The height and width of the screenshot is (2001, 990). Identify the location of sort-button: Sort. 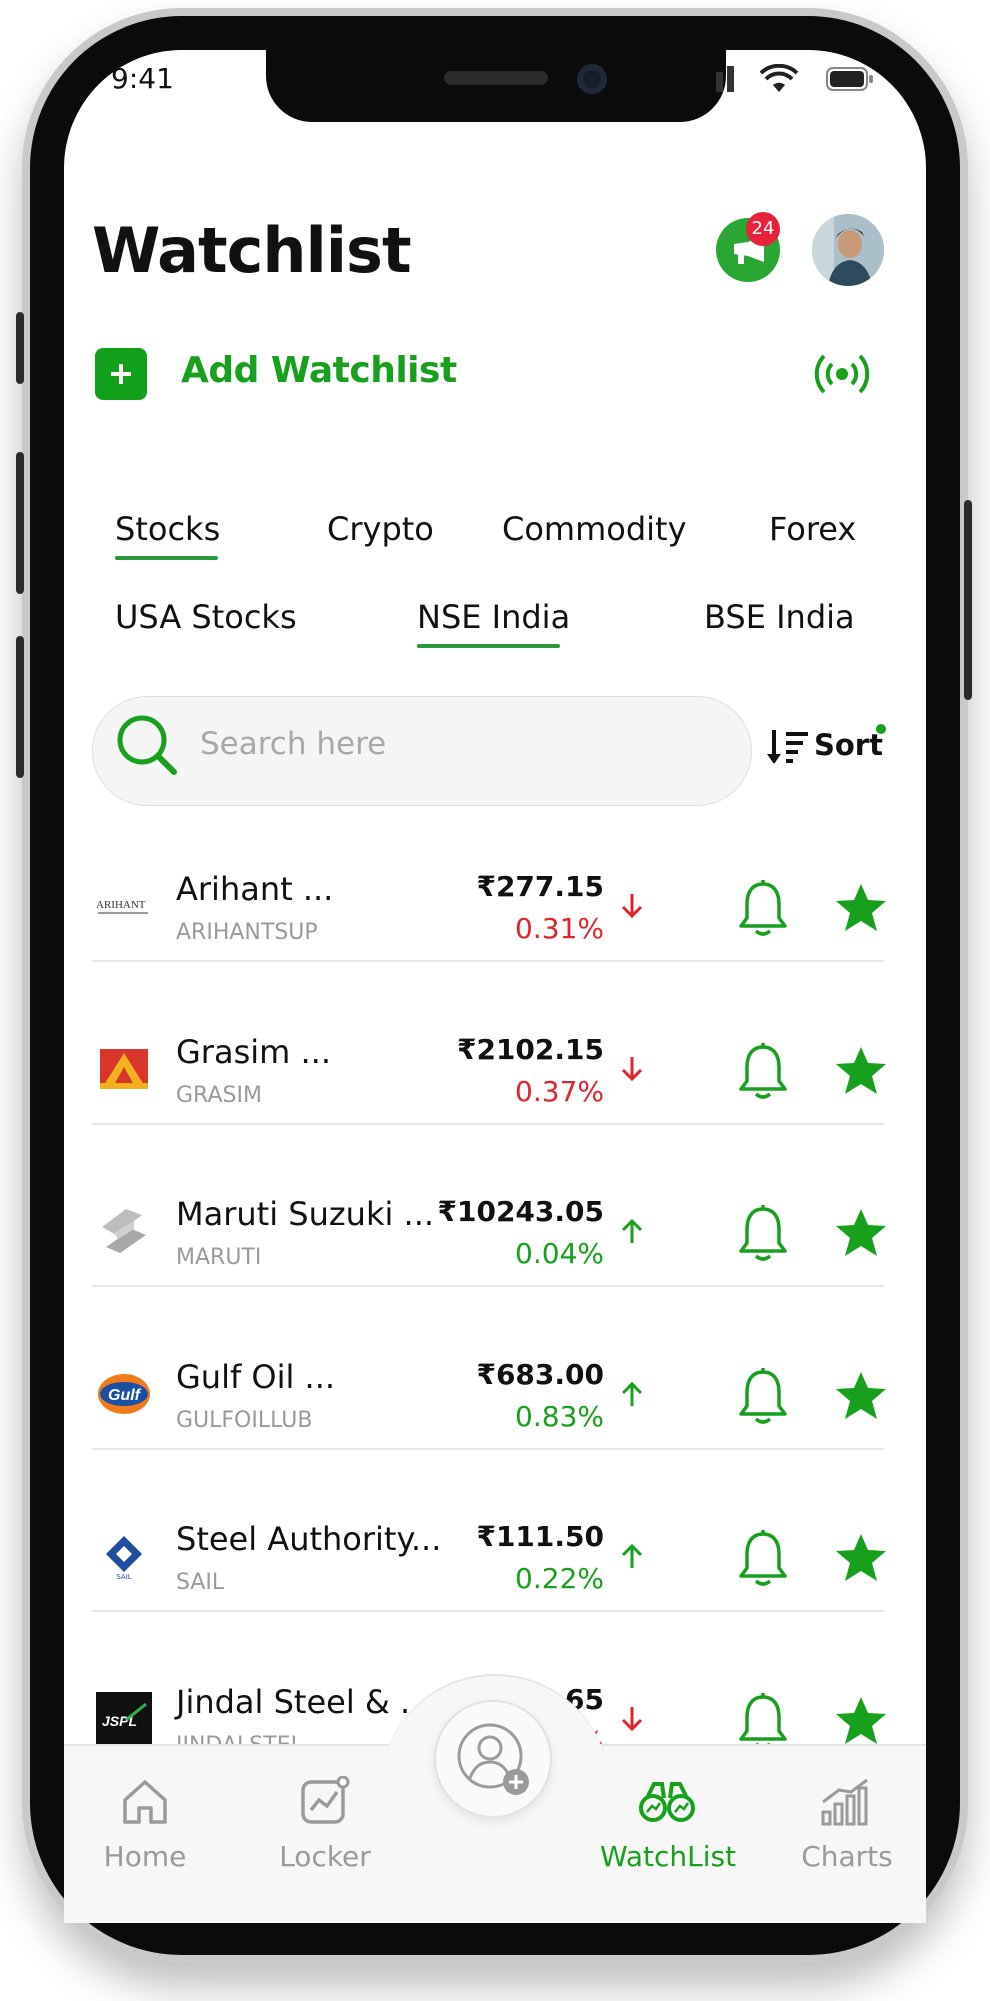
(848, 745).